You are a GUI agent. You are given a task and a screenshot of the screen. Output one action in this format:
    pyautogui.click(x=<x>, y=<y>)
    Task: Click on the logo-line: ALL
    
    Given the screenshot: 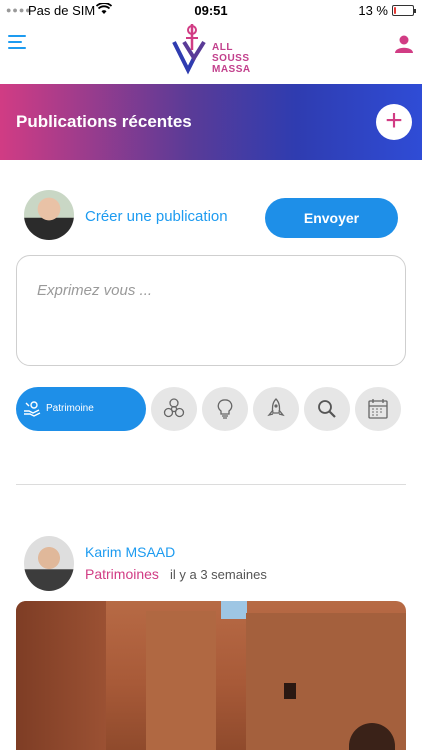 What is the action you would take?
    pyautogui.click(x=222, y=47)
    